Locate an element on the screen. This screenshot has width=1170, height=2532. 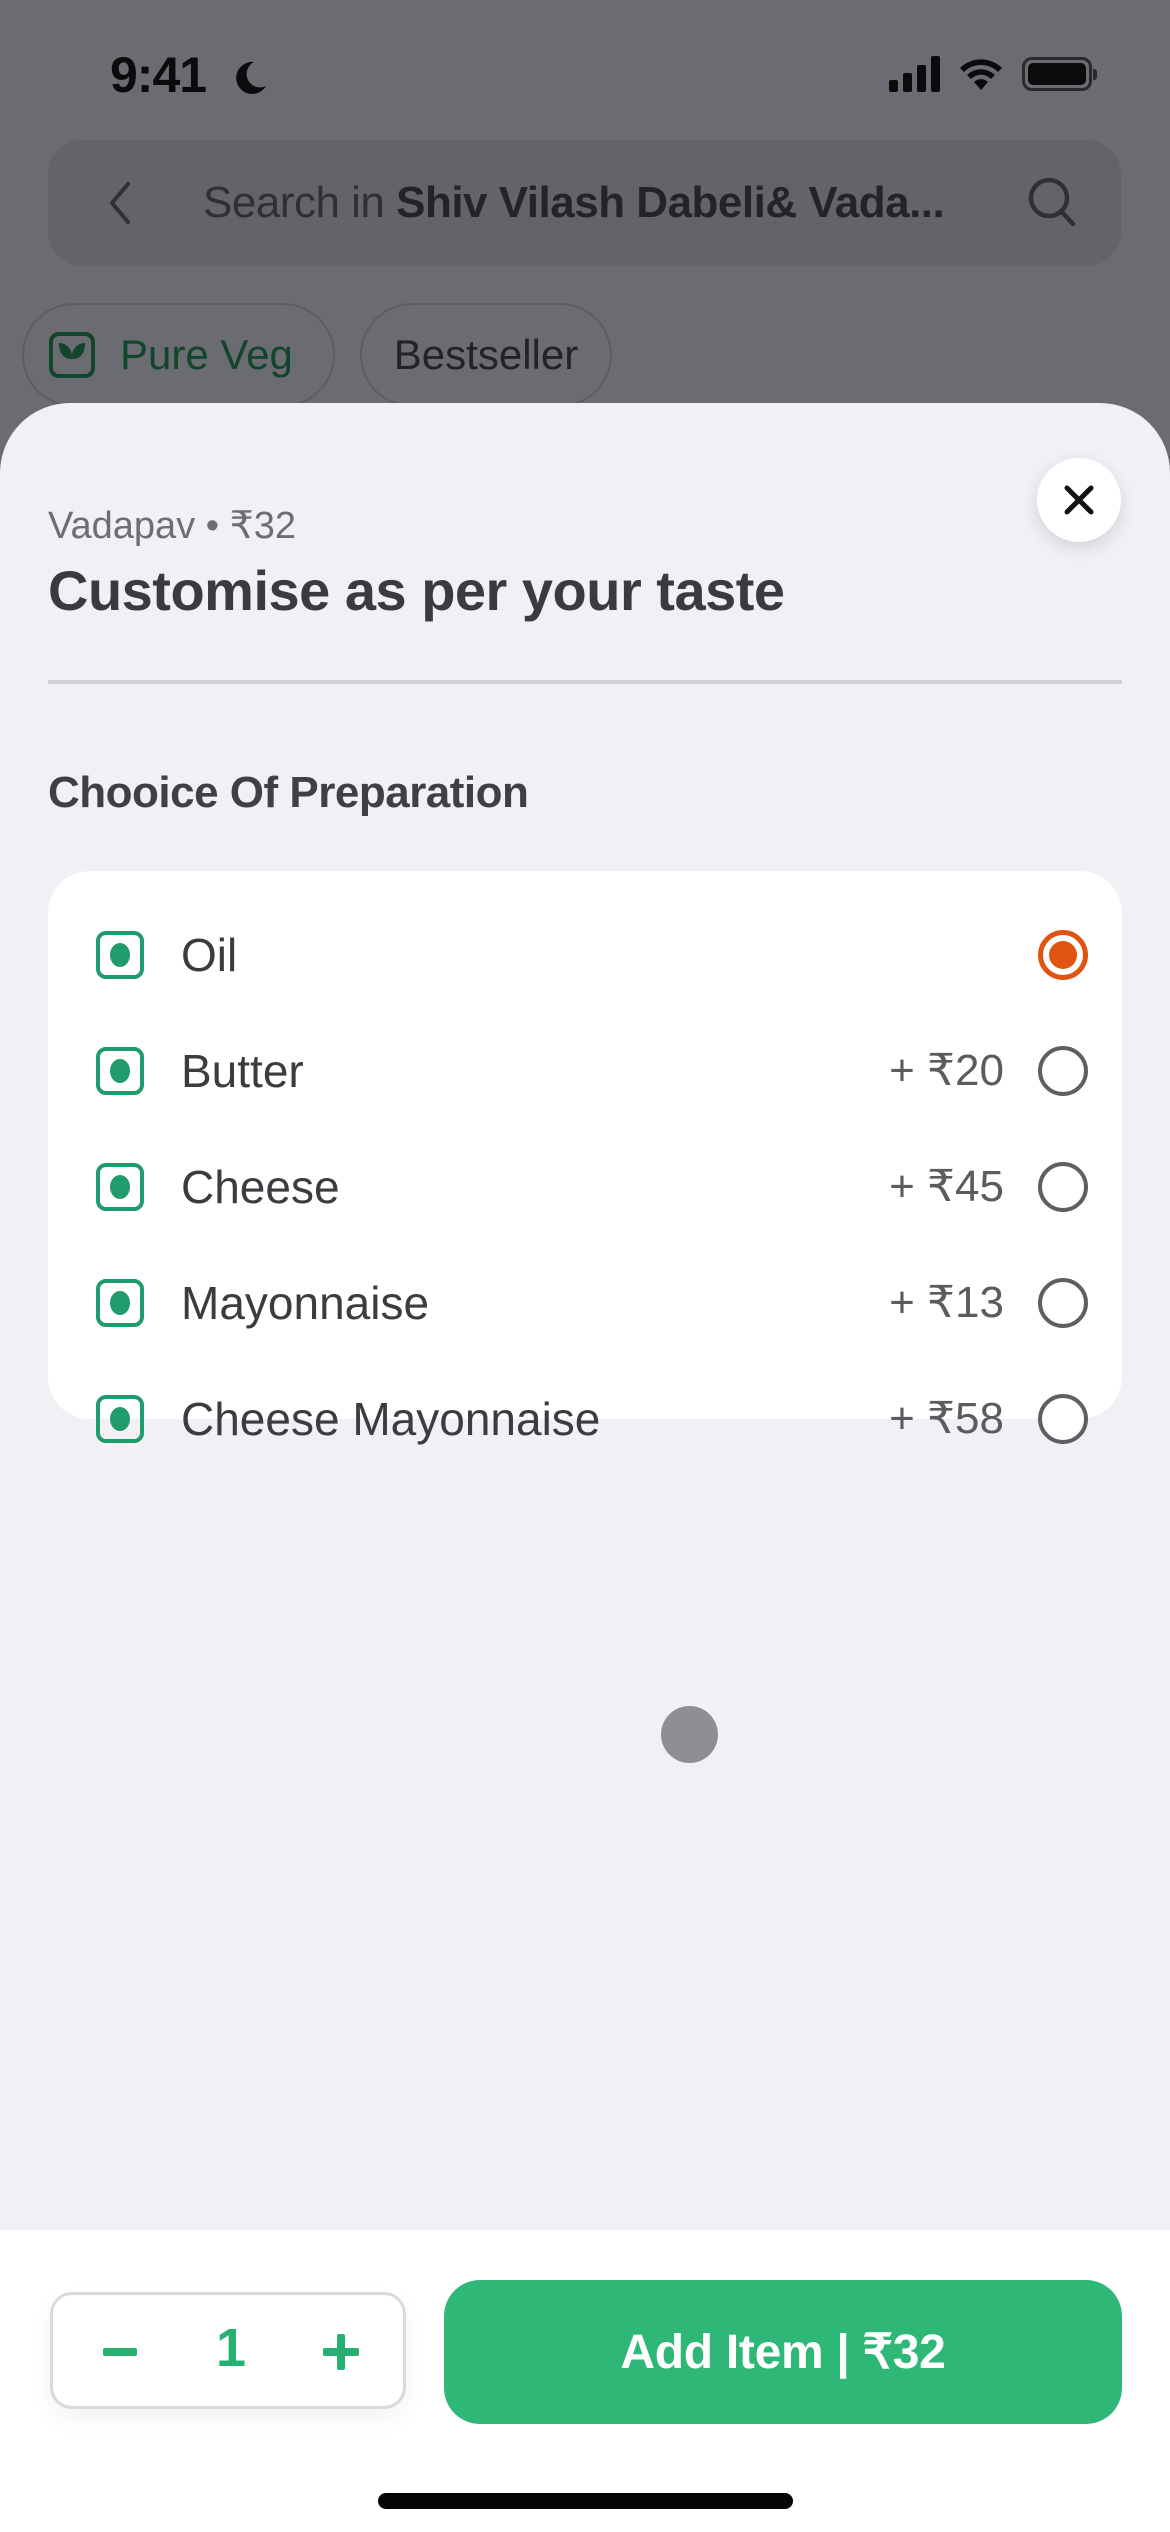
filter-chip-label: Pure Veg is located at coordinates (206, 354).